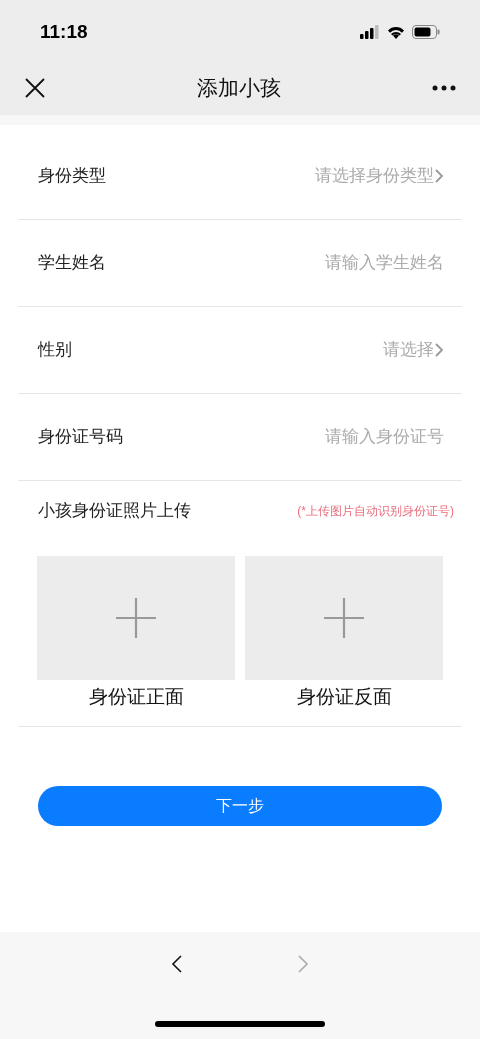 The width and height of the screenshot is (480, 1039). I want to click on battery-icon, so click(426, 32).